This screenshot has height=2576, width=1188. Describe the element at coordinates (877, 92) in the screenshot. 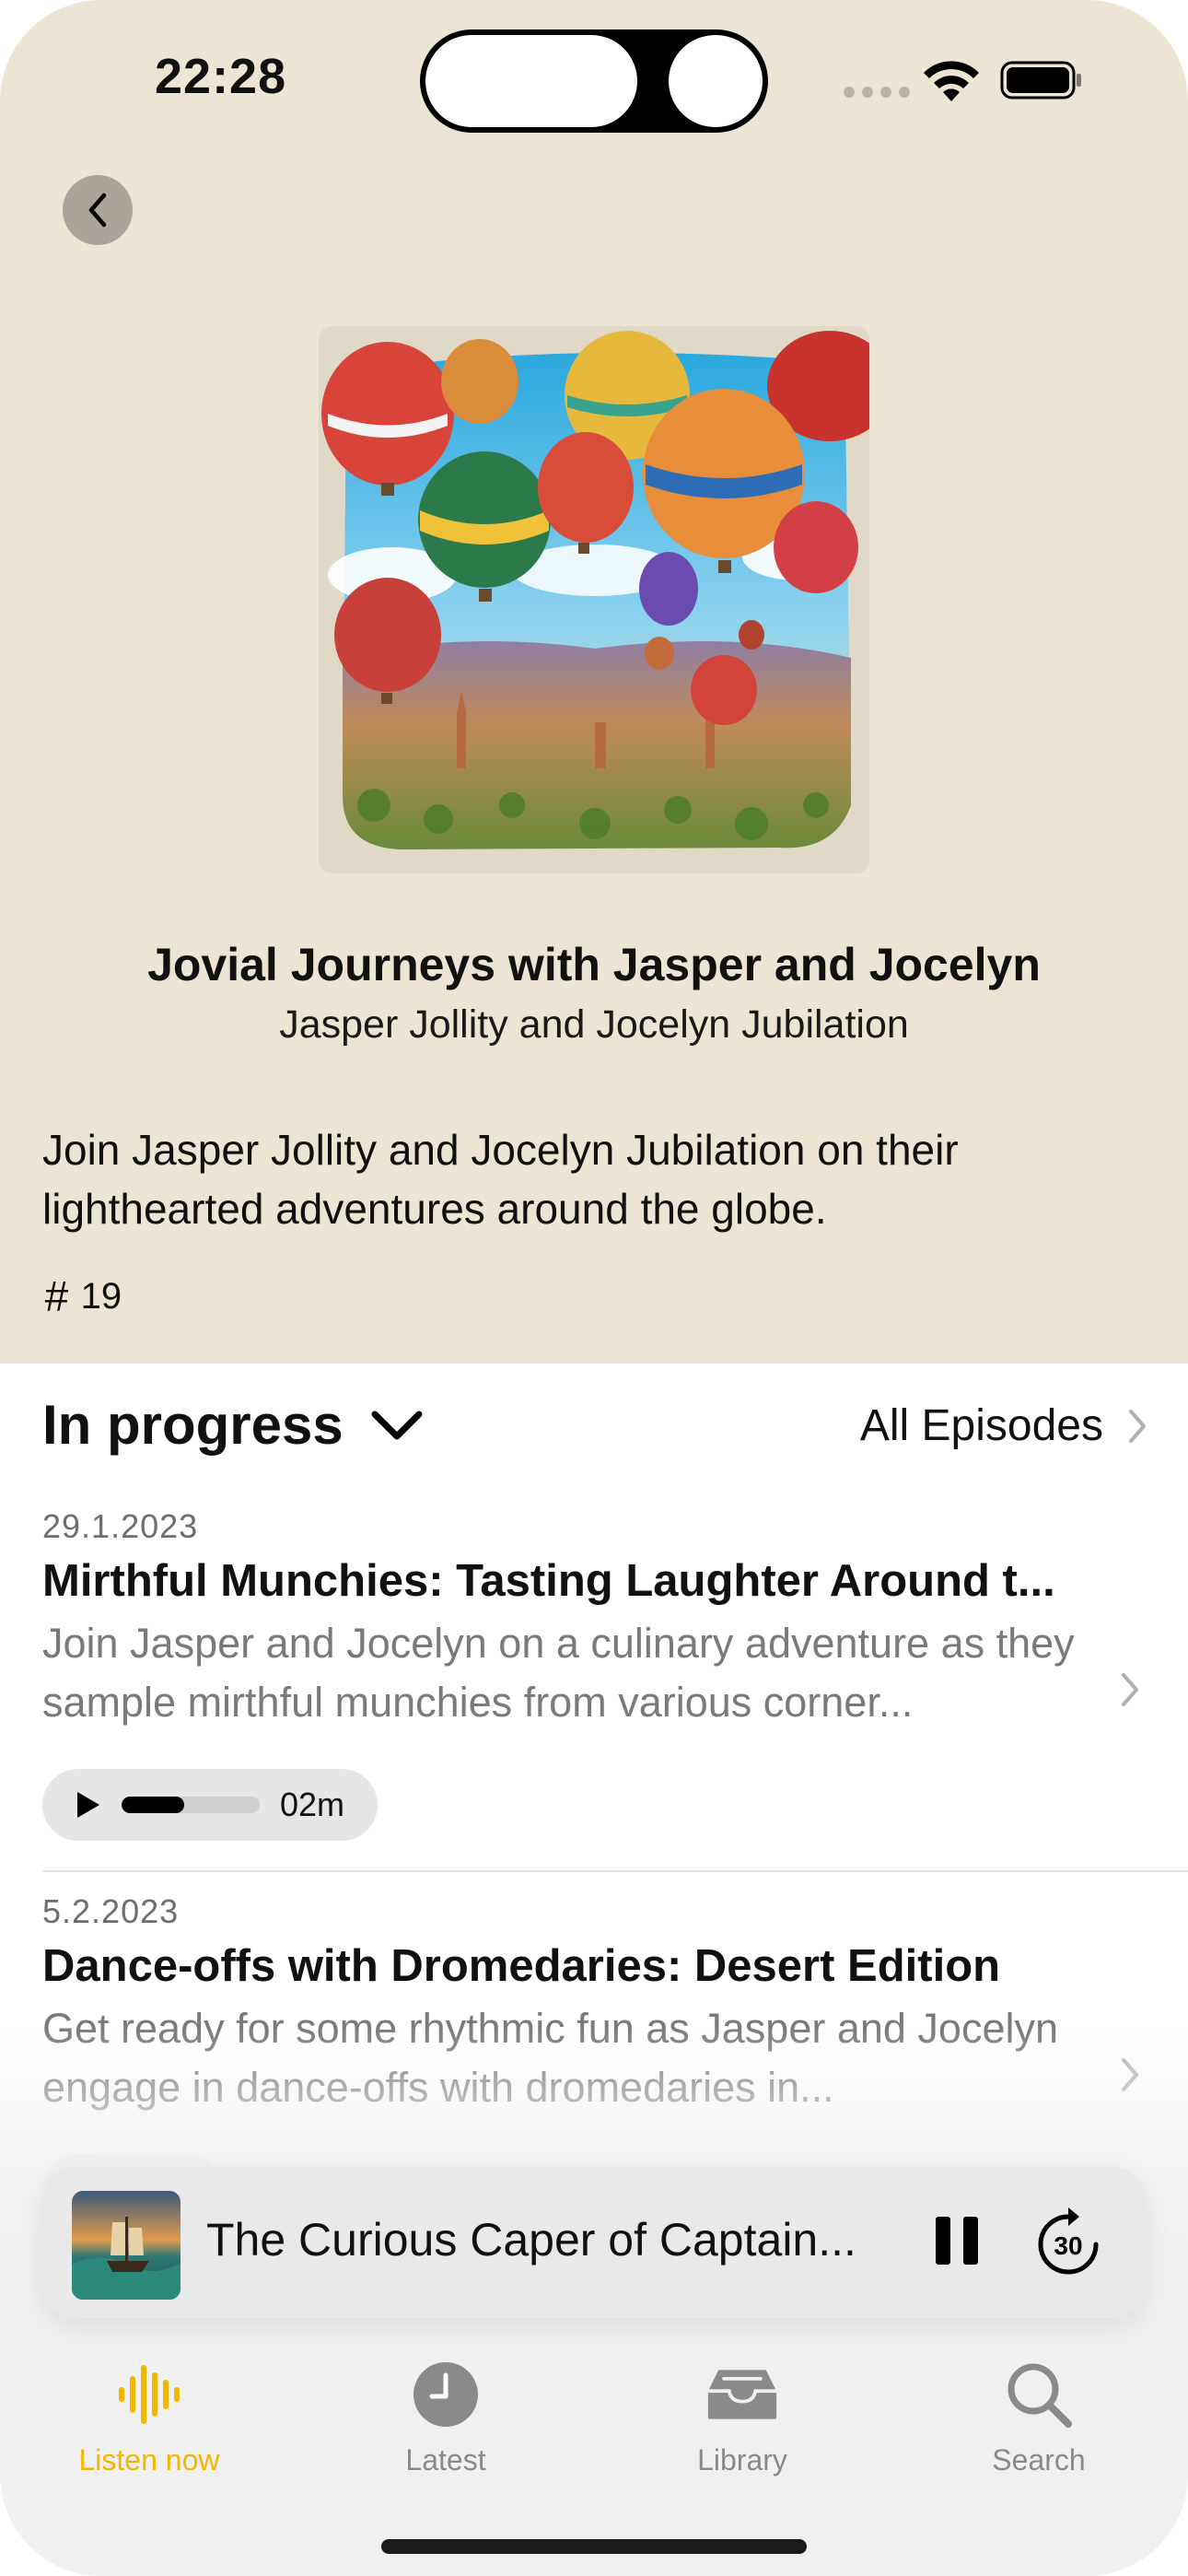

I see `cellular-signal-icon` at that location.